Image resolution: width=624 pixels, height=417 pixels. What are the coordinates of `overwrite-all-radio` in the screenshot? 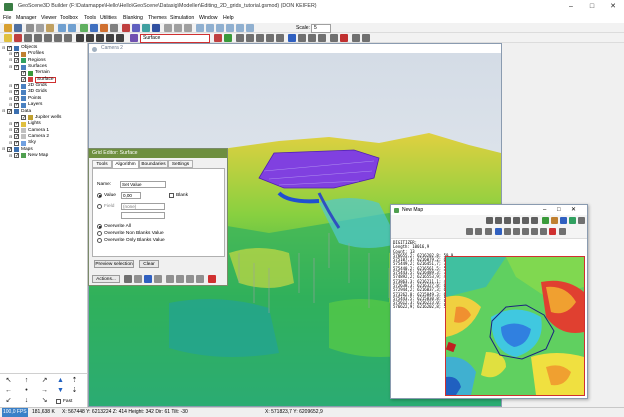 It's located at (99, 226).